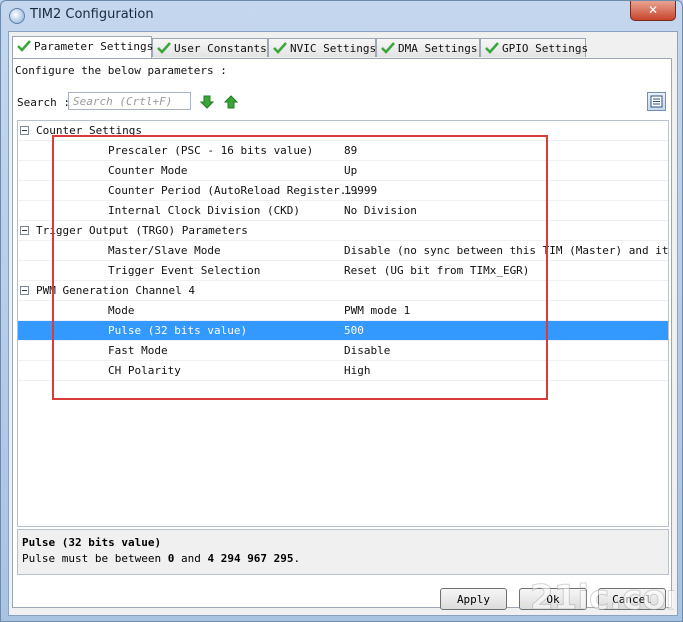 This screenshot has height=622, width=683. Describe the element at coordinates (506, 191) in the screenshot. I see `param-value: 19999` at that location.